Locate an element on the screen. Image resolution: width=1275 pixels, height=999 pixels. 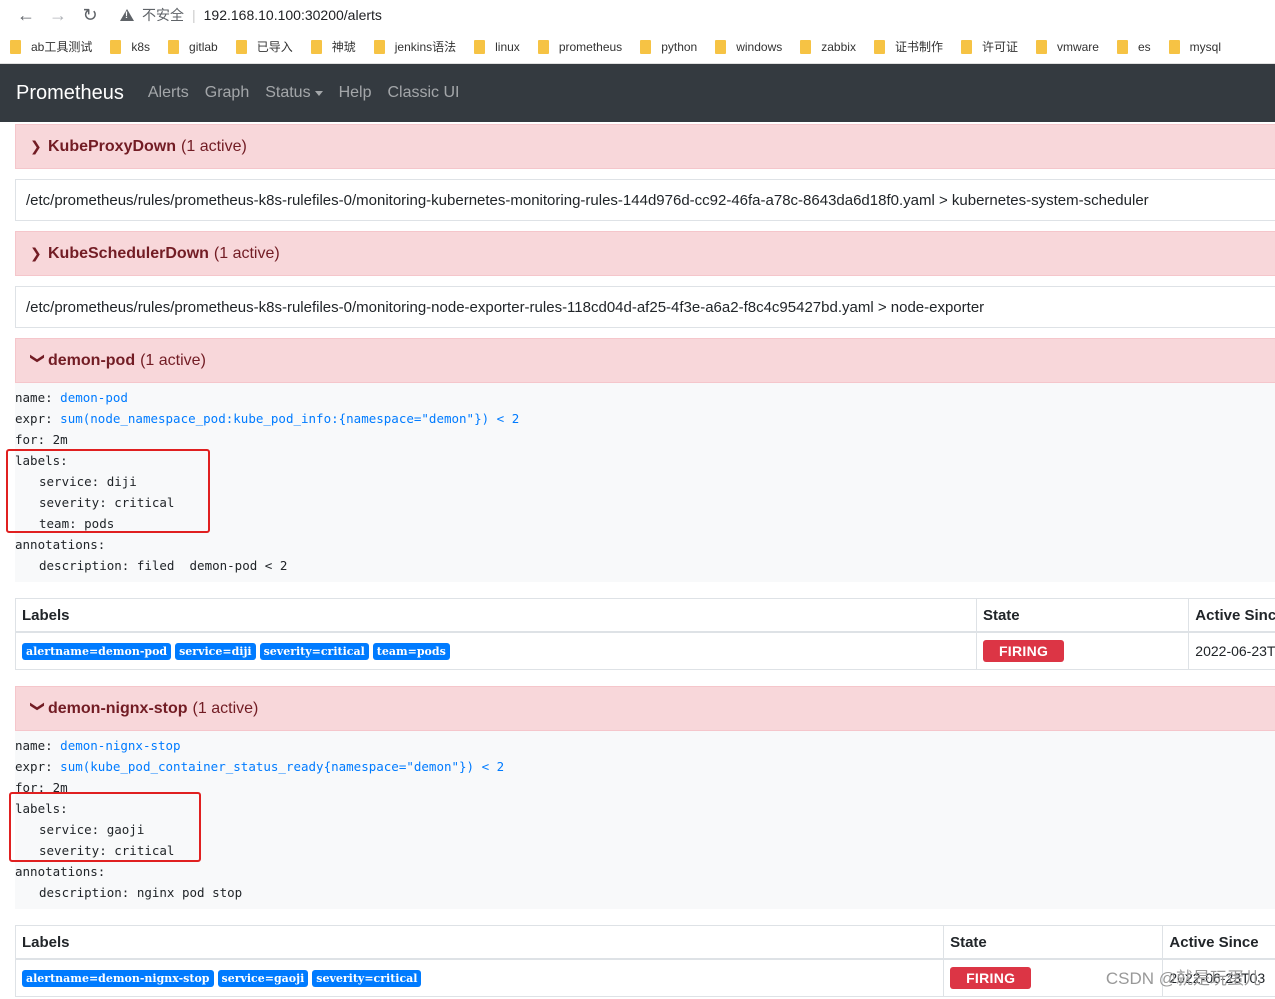
rule-name-link: demon-pod is located at coordinates (94, 397).